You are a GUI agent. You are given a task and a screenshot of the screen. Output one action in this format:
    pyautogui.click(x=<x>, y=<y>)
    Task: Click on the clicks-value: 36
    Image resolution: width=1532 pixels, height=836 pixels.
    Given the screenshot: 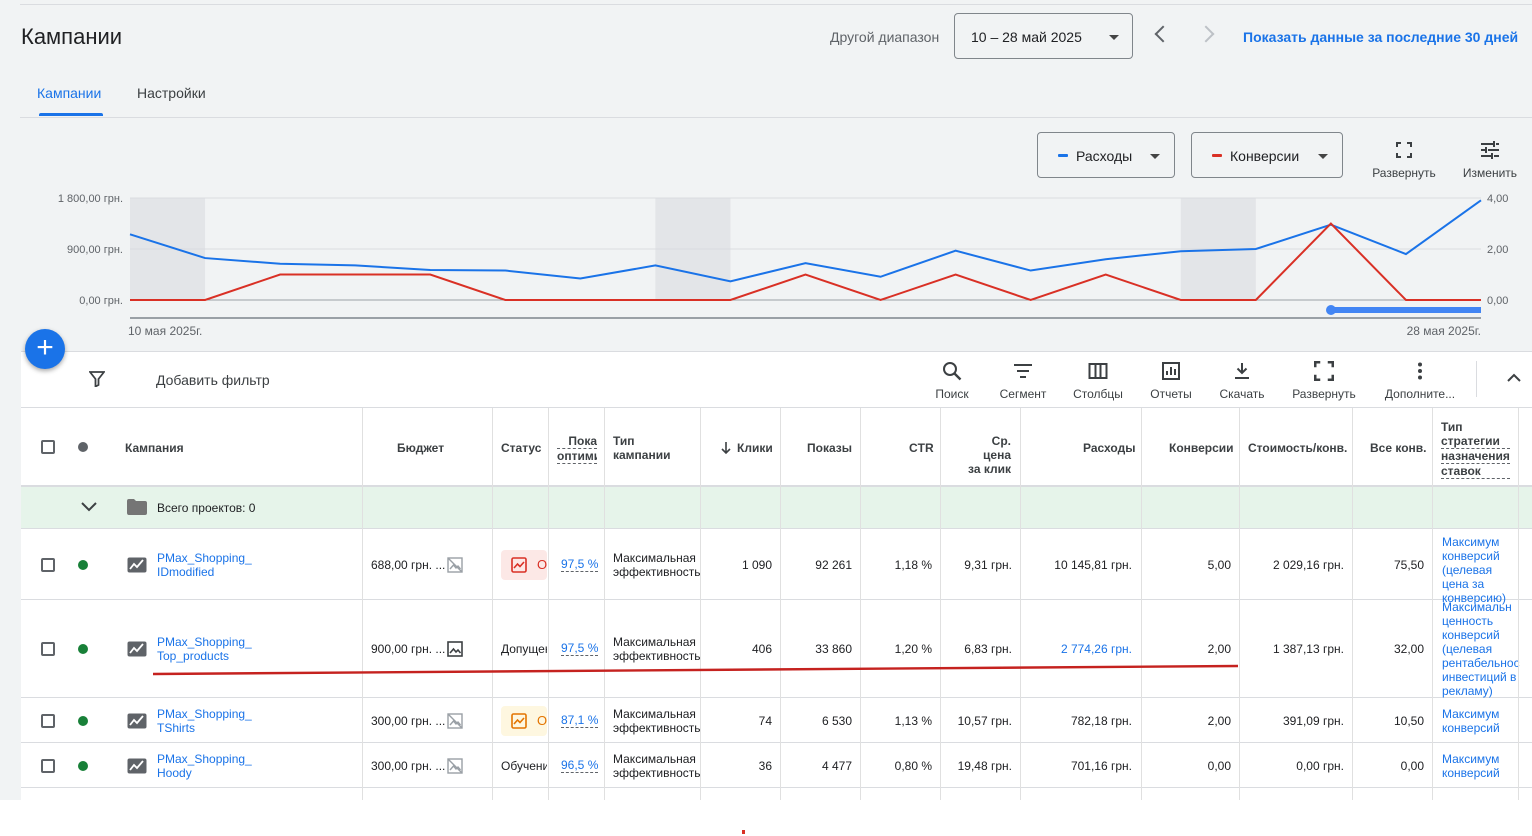 What is the action you would take?
    pyautogui.click(x=765, y=766)
    